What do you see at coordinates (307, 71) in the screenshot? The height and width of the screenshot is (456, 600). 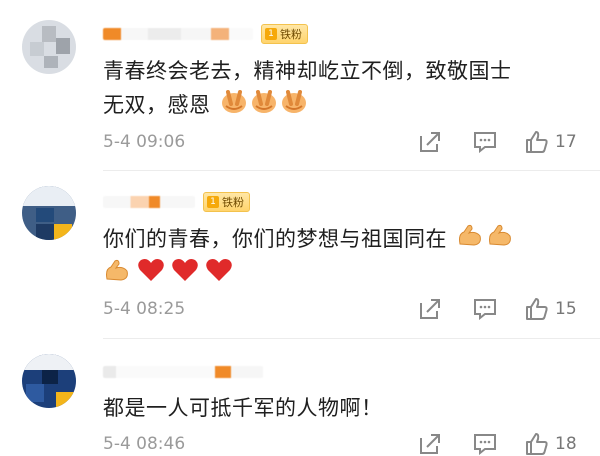 I see `comment-text-line: 青春终会老去，精神却屹立不倒，致敬国士` at bounding box center [307, 71].